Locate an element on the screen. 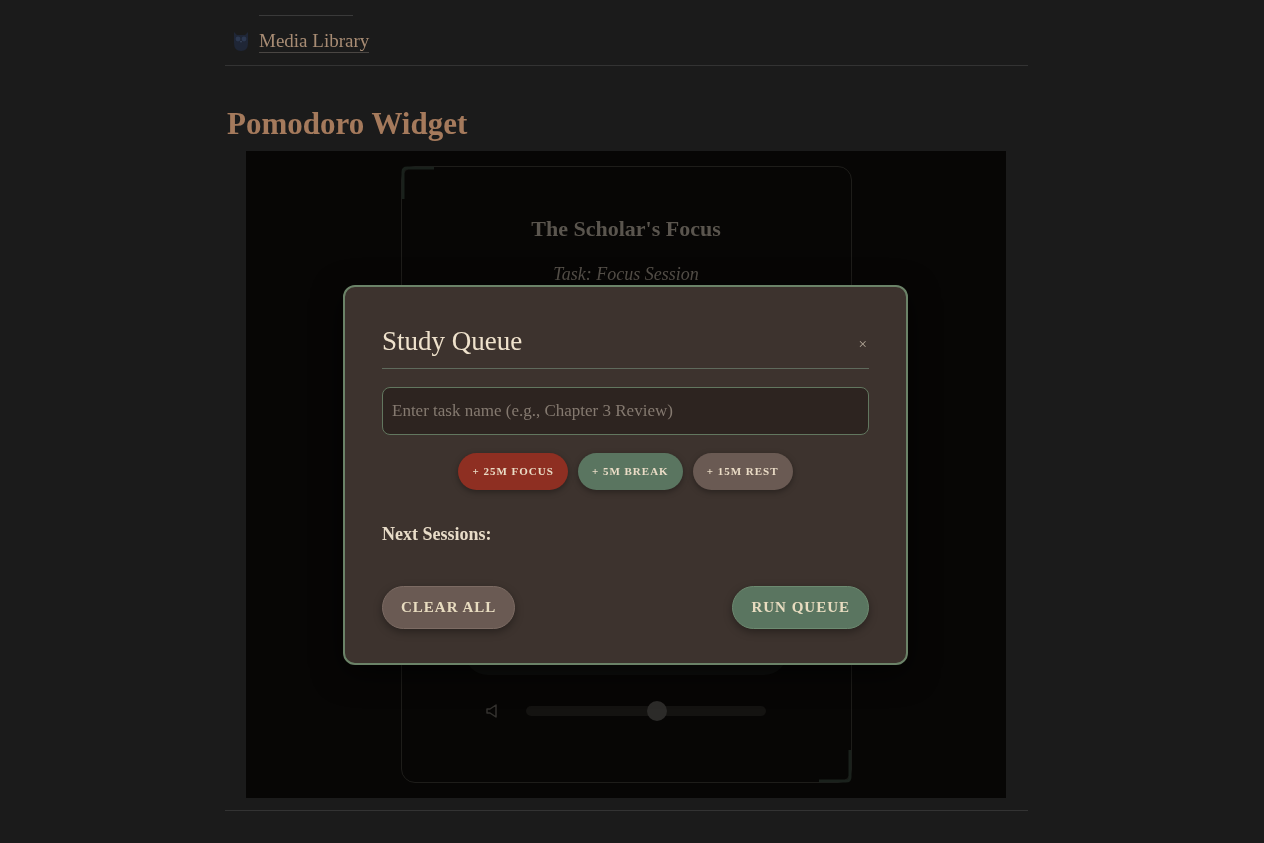 This screenshot has width=1264, height=843. owl-icon is located at coordinates (241, 41).